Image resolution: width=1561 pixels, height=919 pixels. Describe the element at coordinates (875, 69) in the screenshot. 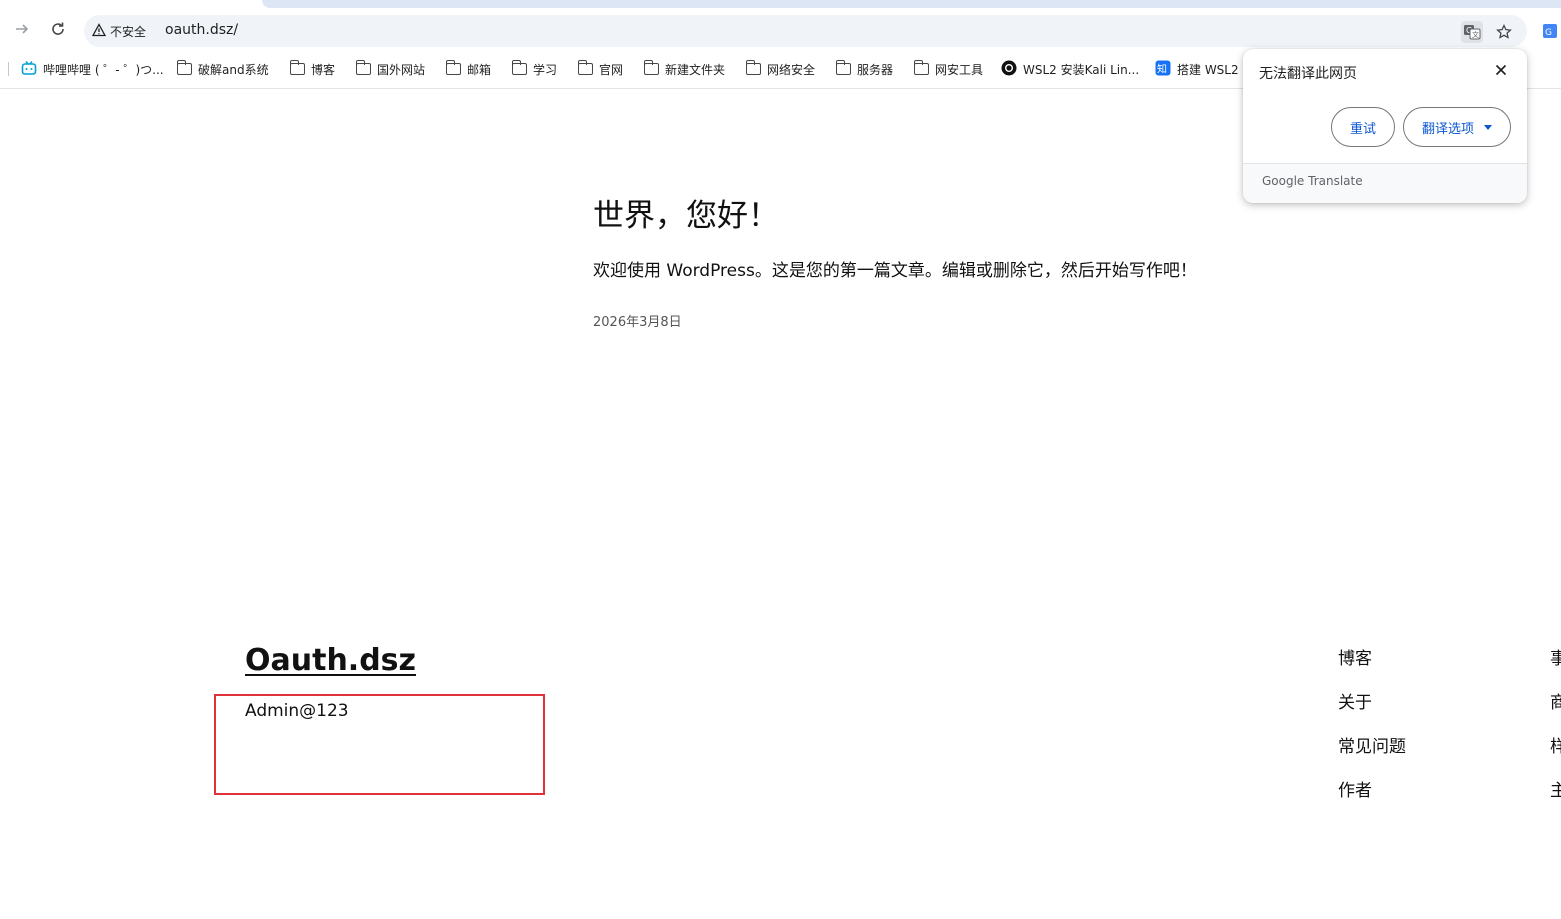

I see `bookmark-label: 服务器` at that location.